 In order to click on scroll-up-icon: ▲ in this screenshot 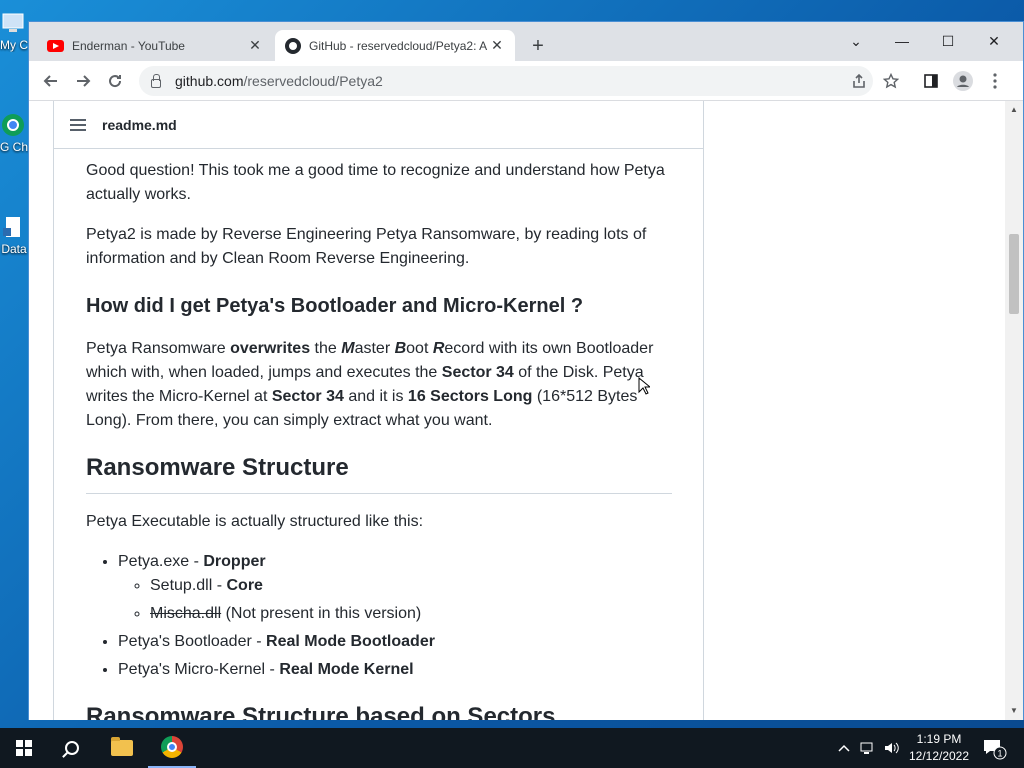, I will do `click(1014, 110)`.